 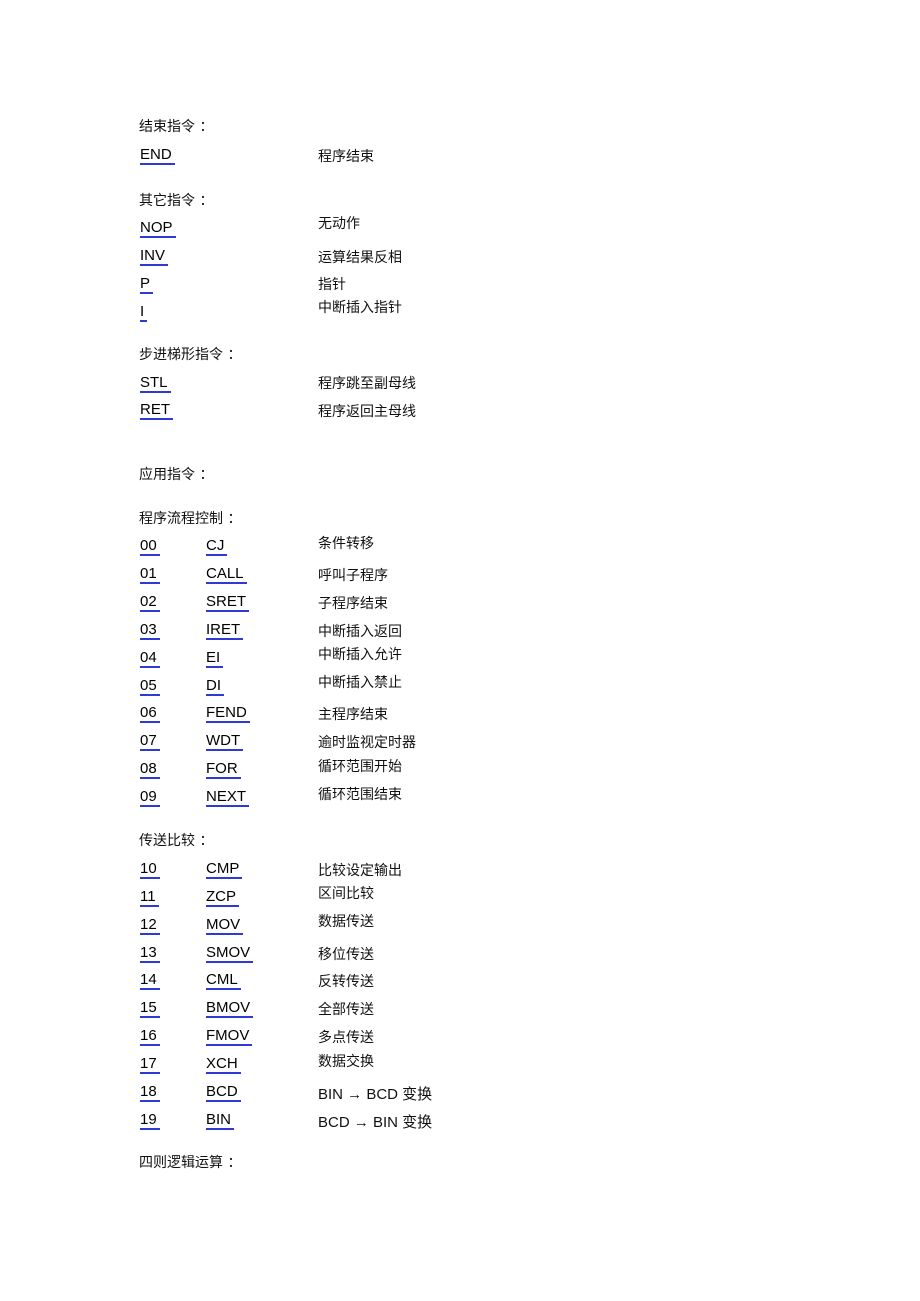 I want to click on instruction-desc: 循环范围结束, so click(x=360, y=795).